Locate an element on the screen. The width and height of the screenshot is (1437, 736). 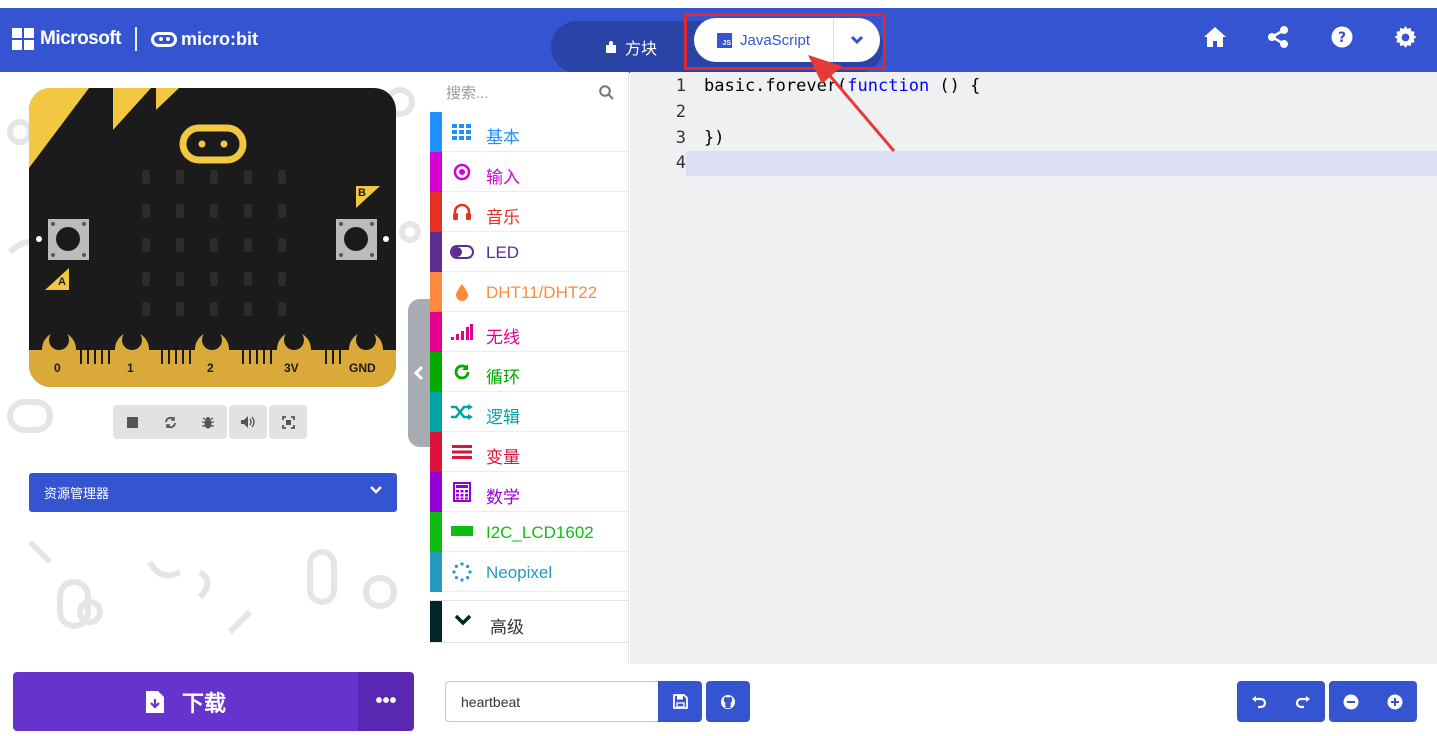
category-label: 基本 is located at coordinates (503, 137).